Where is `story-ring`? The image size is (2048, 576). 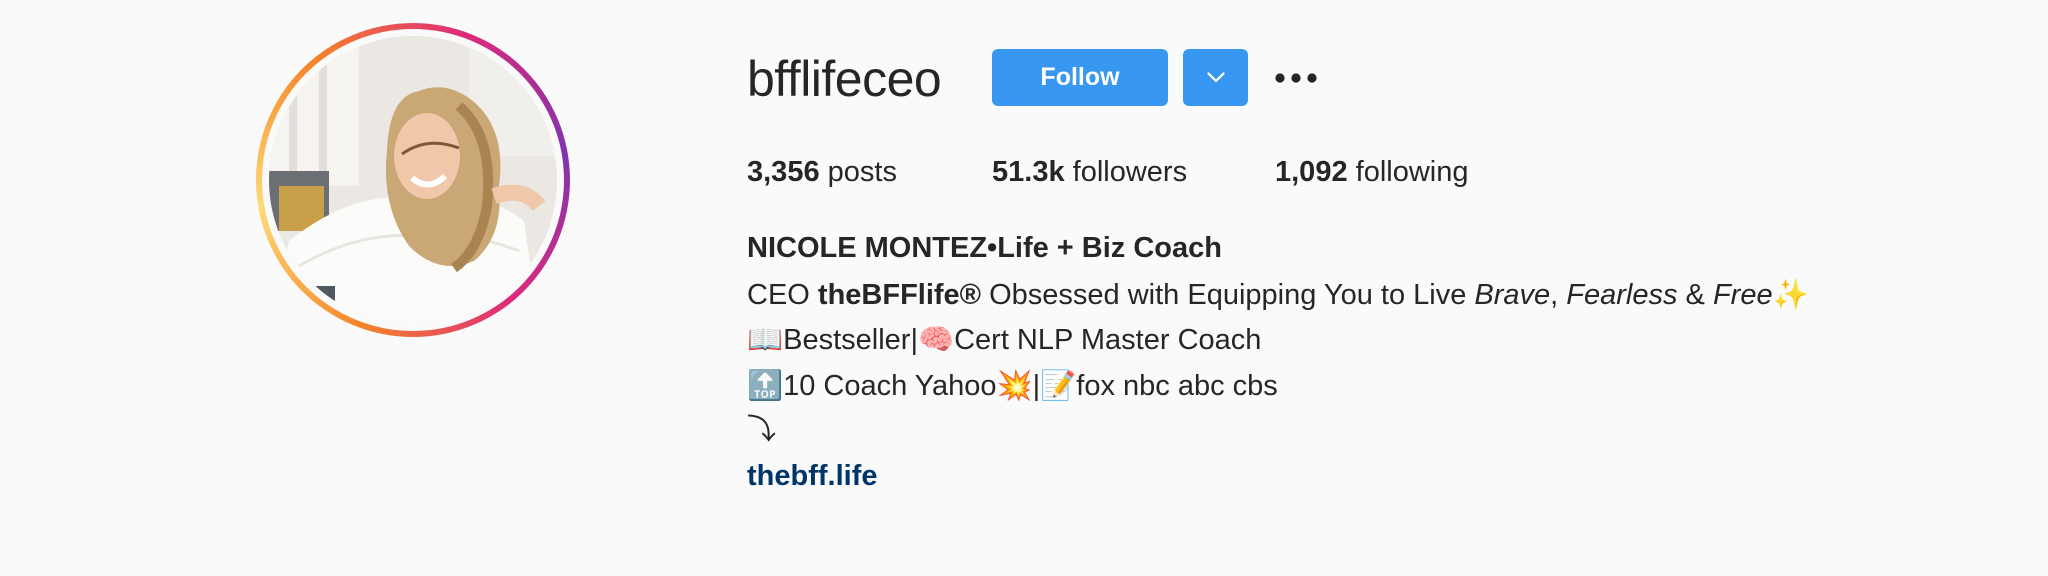 story-ring is located at coordinates (413, 180).